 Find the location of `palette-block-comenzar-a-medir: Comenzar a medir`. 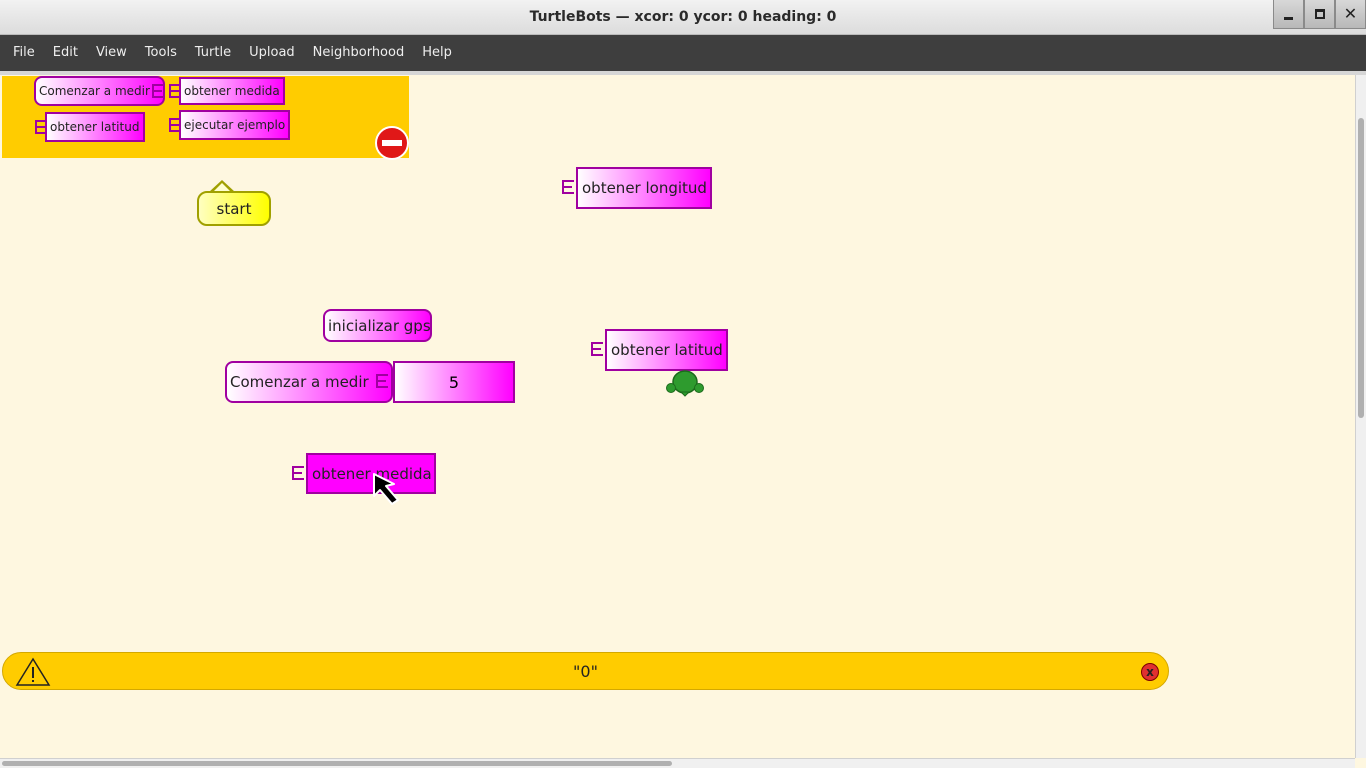

palette-block-comenzar-a-medir: Comenzar a medir is located at coordinates (99, 91).